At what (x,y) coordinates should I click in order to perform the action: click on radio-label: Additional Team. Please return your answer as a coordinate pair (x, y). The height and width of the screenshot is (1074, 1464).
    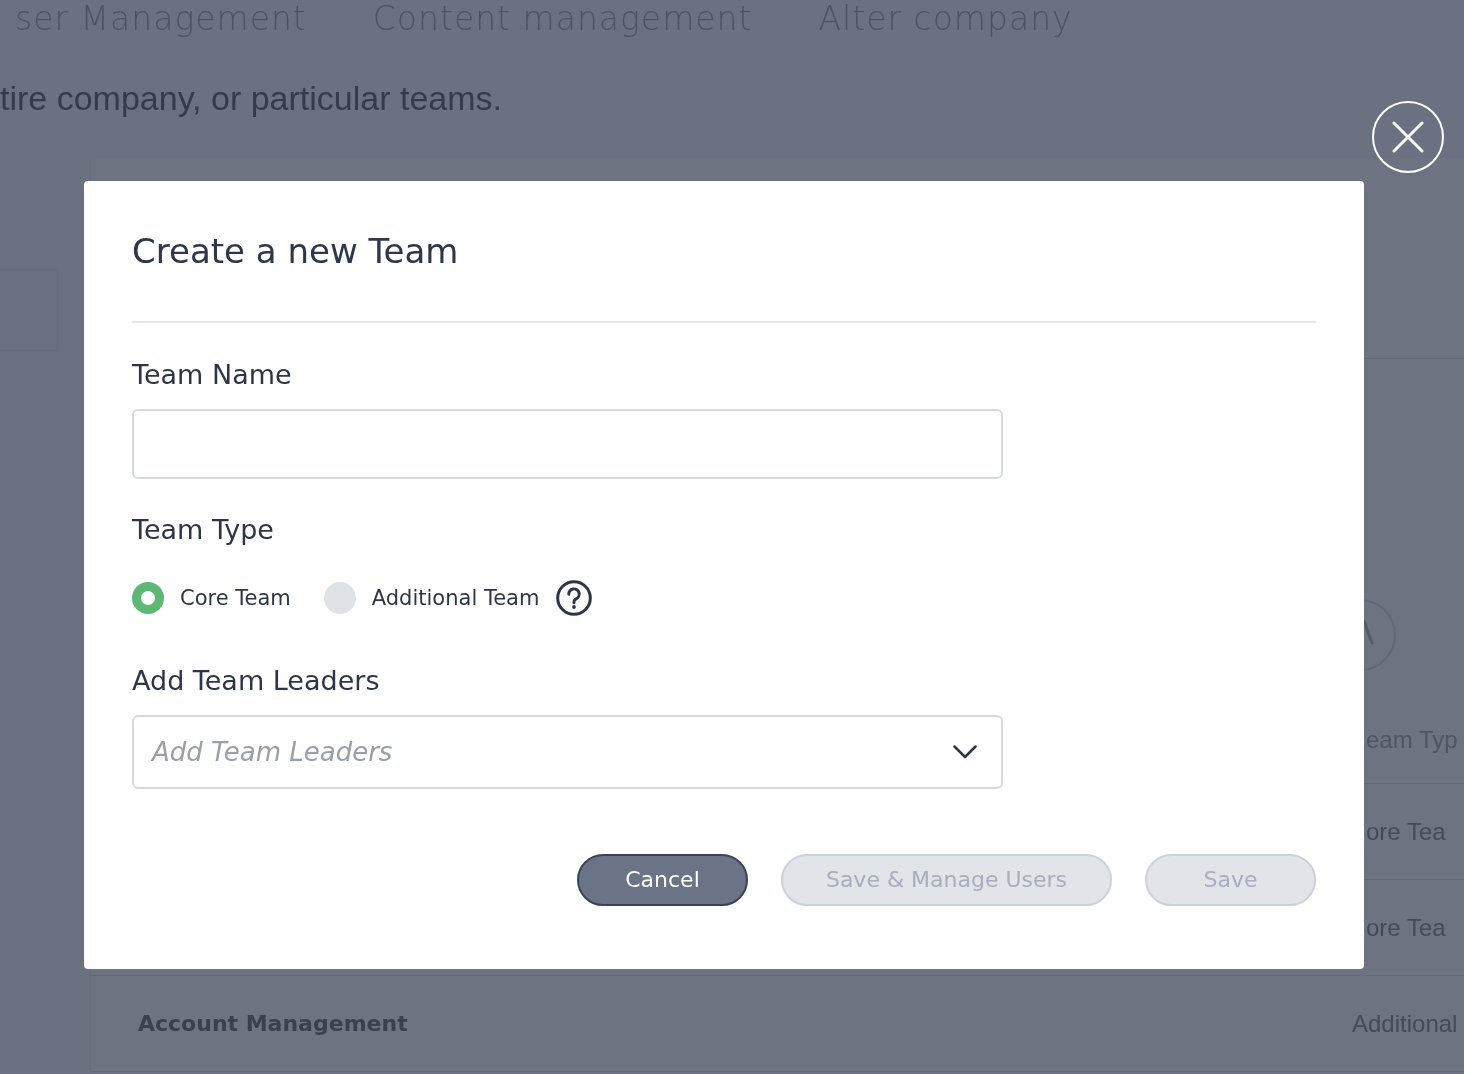
    Looking at the image, I should click on (455, 598).